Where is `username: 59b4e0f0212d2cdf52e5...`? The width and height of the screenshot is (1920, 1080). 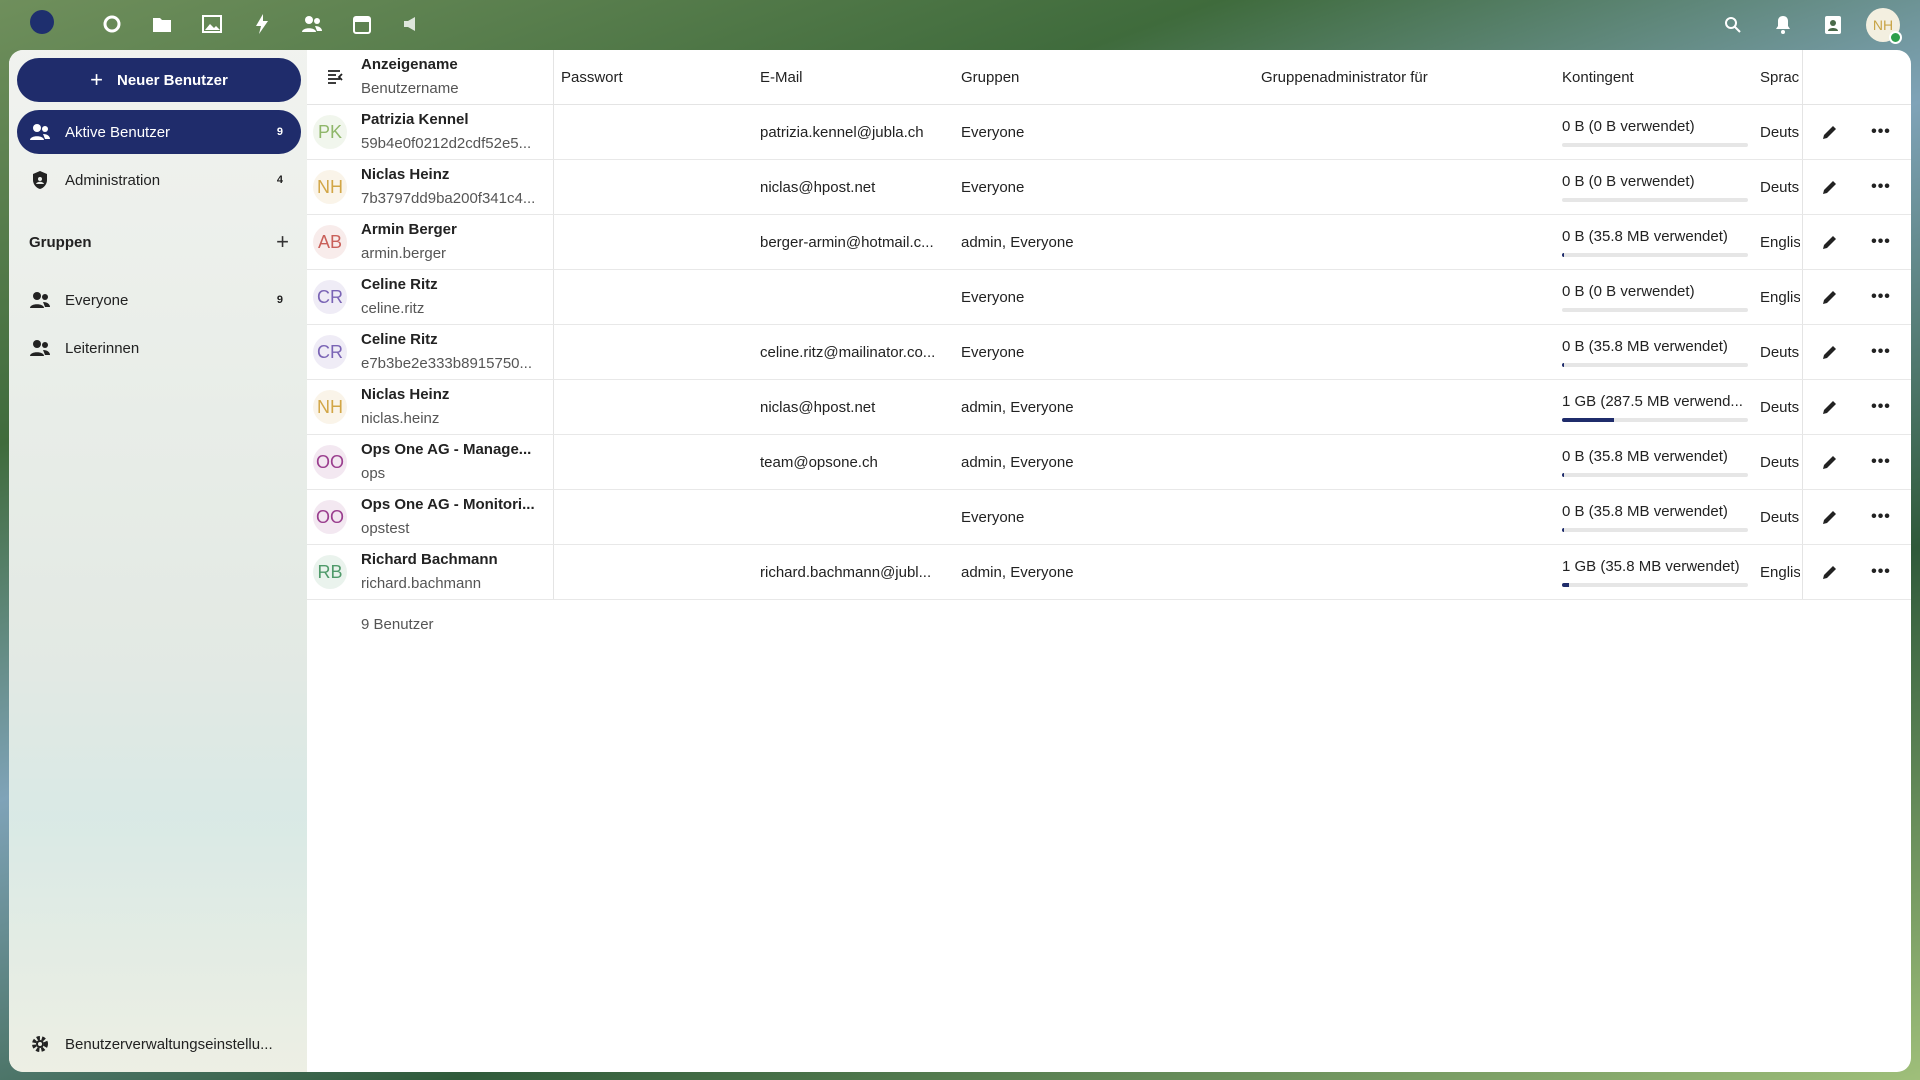
username: 59b4e0f0212d2cdf52e5... is located at coordinates (446, 143).